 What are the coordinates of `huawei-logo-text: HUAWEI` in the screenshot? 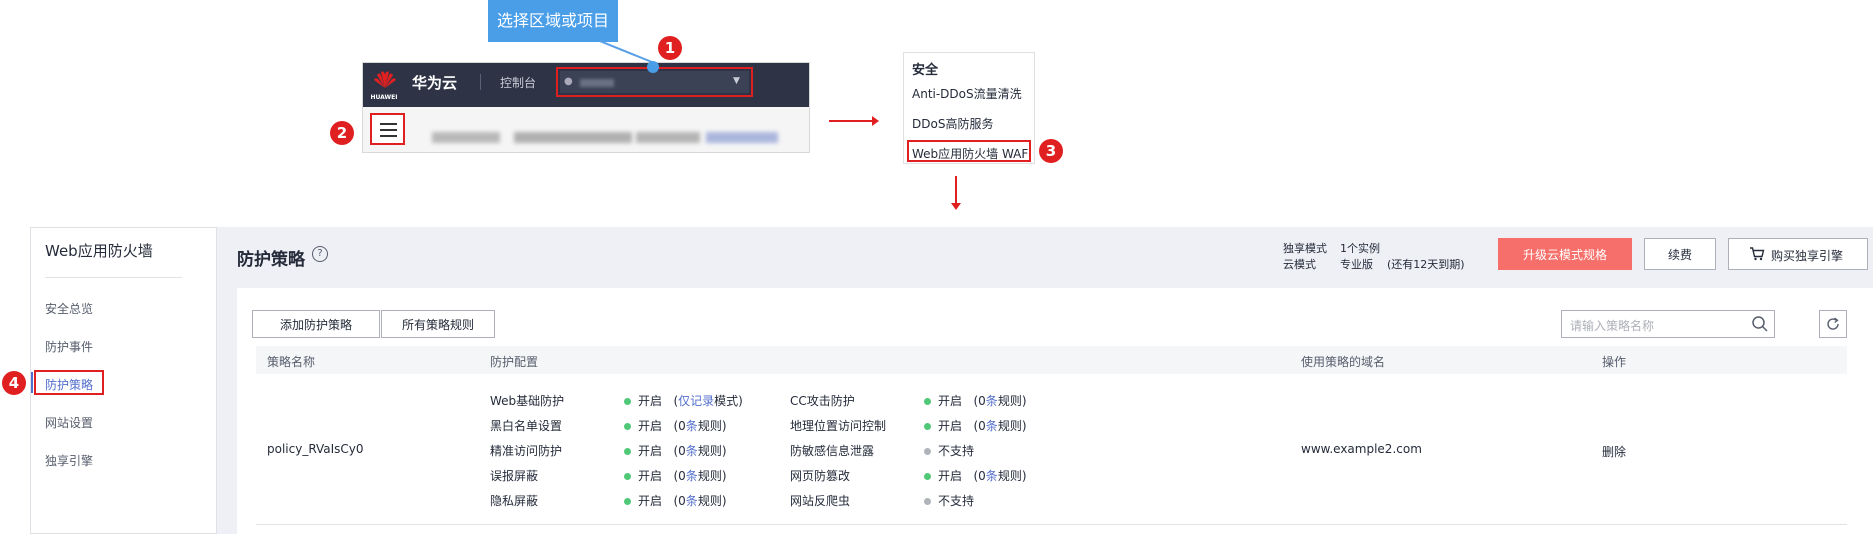 It's located at (384, 97).